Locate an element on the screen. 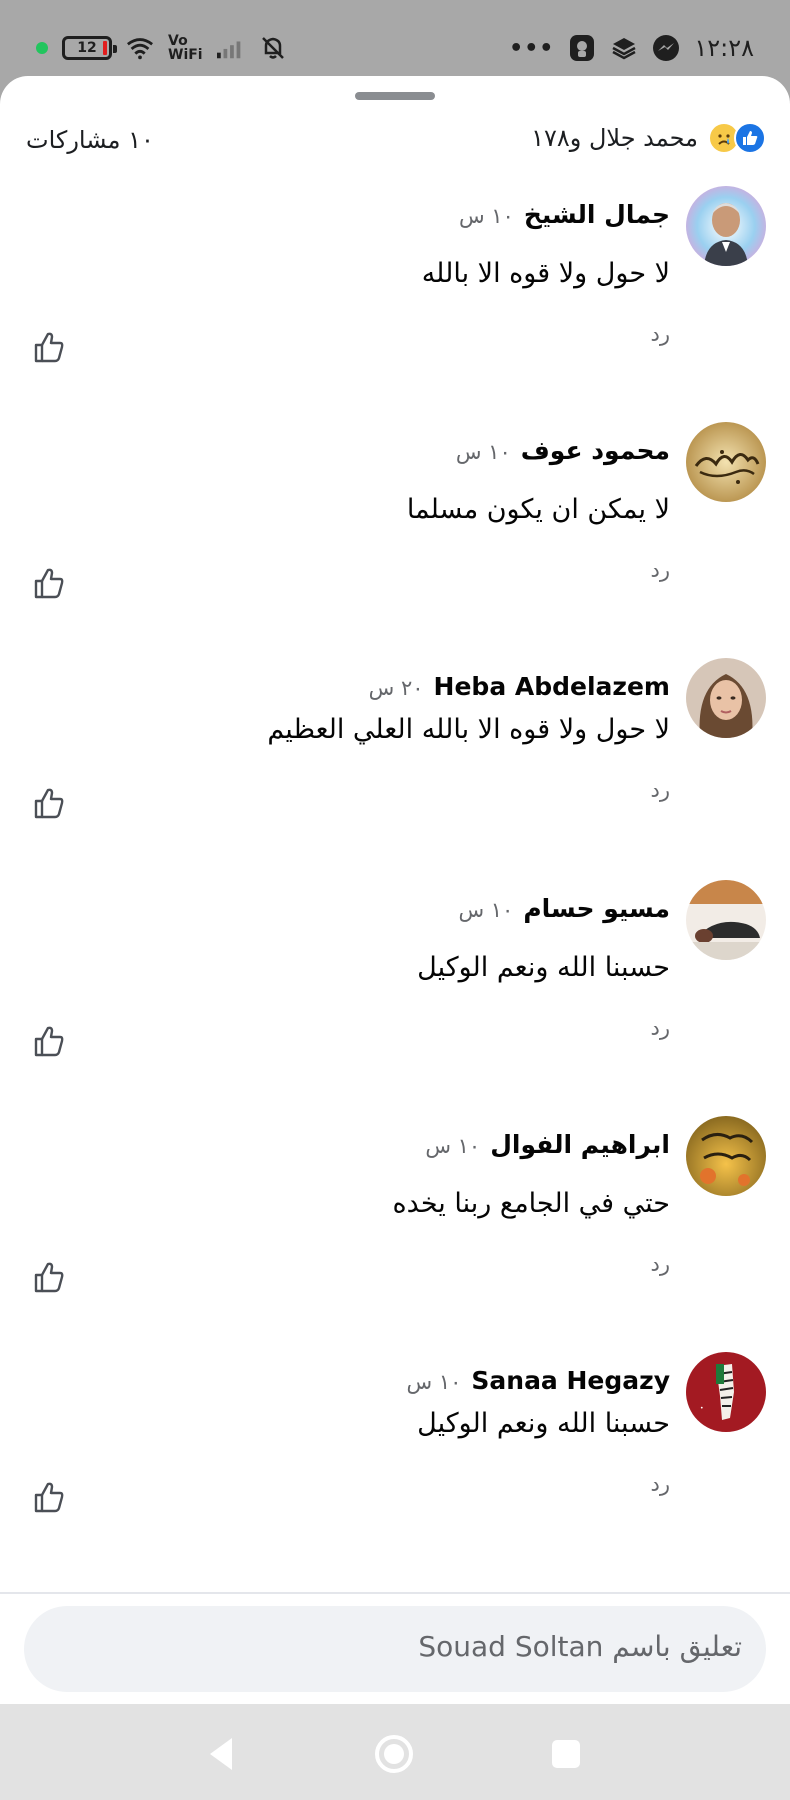  battery-level: 12 is located at coordinates (87, 48).